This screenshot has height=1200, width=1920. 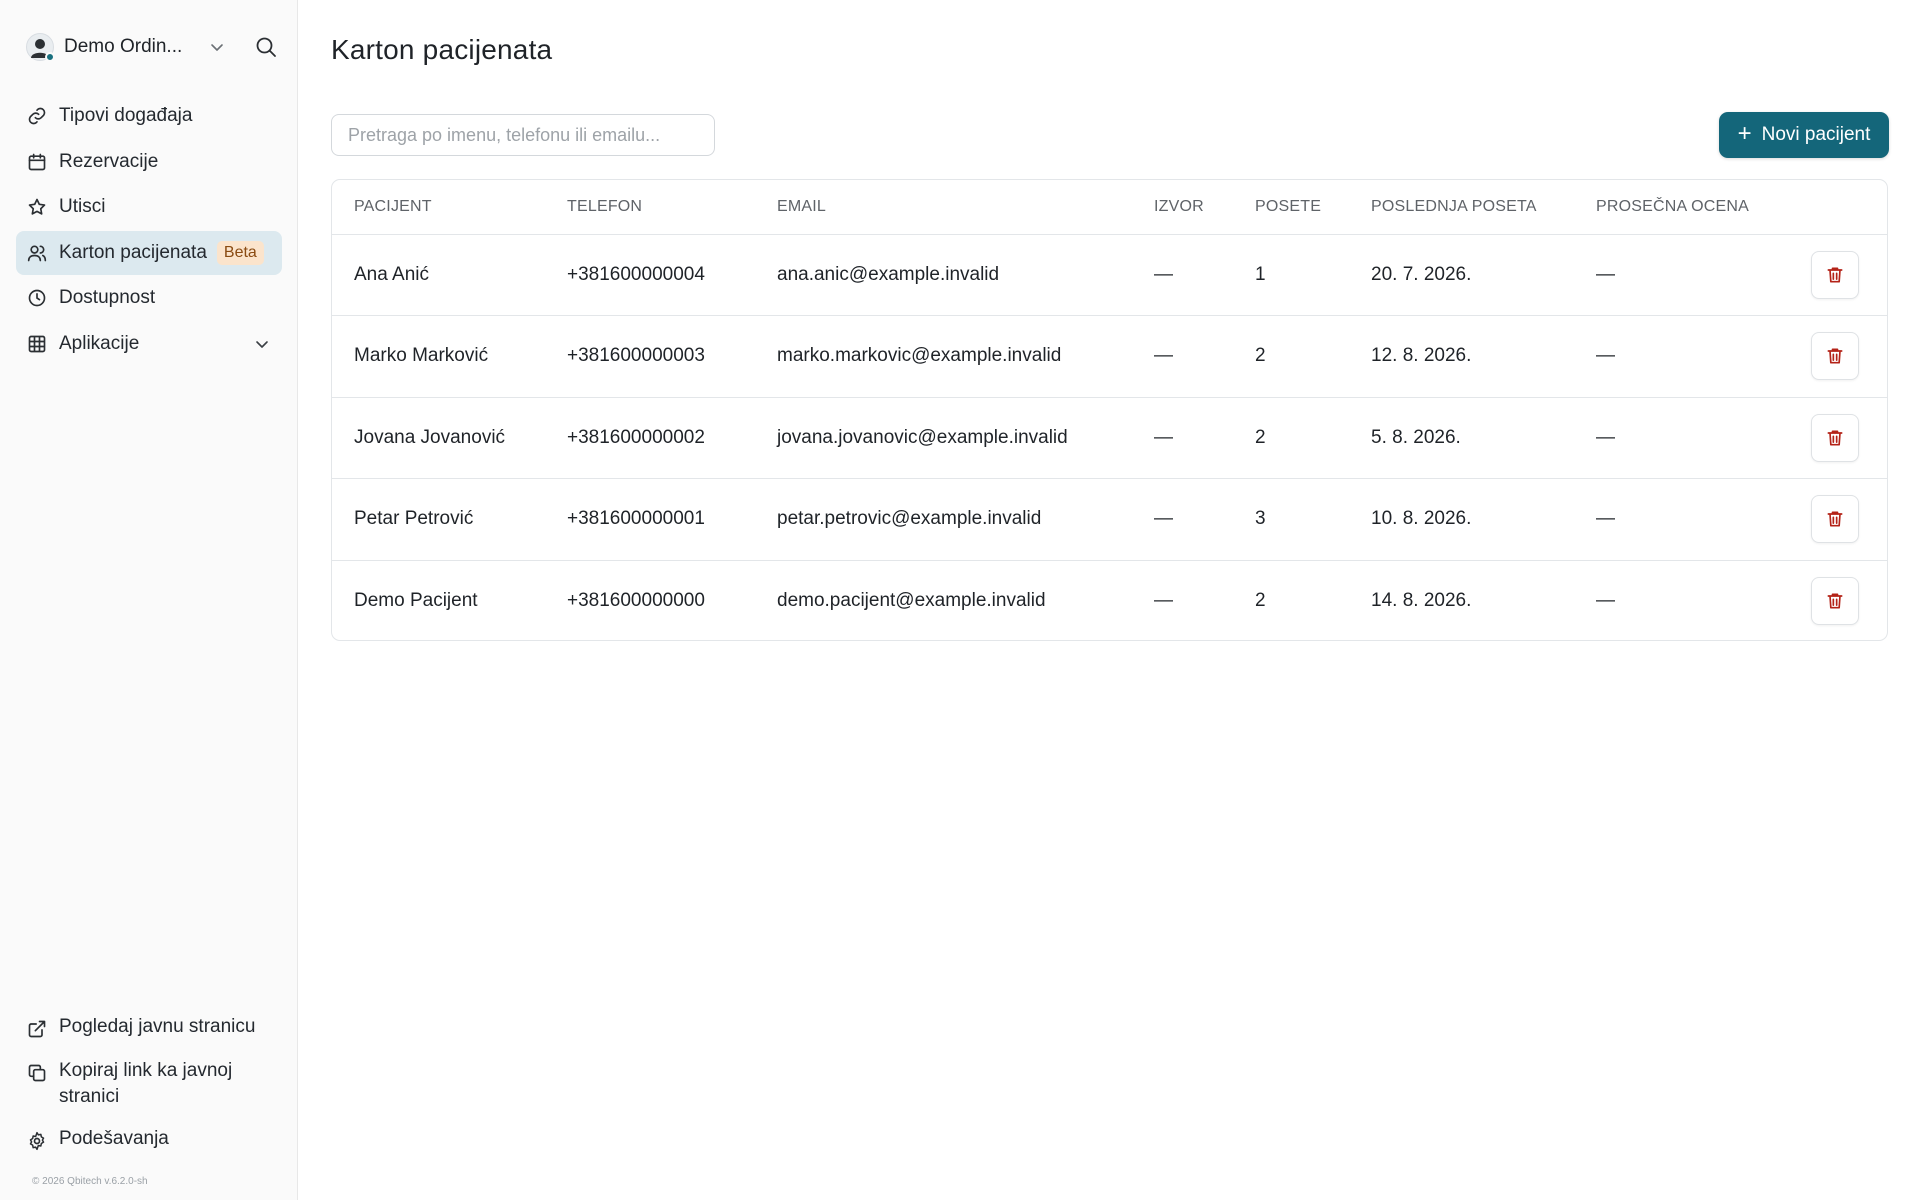 I want to click on sidebar-item-label: Kopiraj link ka javnoj stranici, so click(x=146, y=1083).